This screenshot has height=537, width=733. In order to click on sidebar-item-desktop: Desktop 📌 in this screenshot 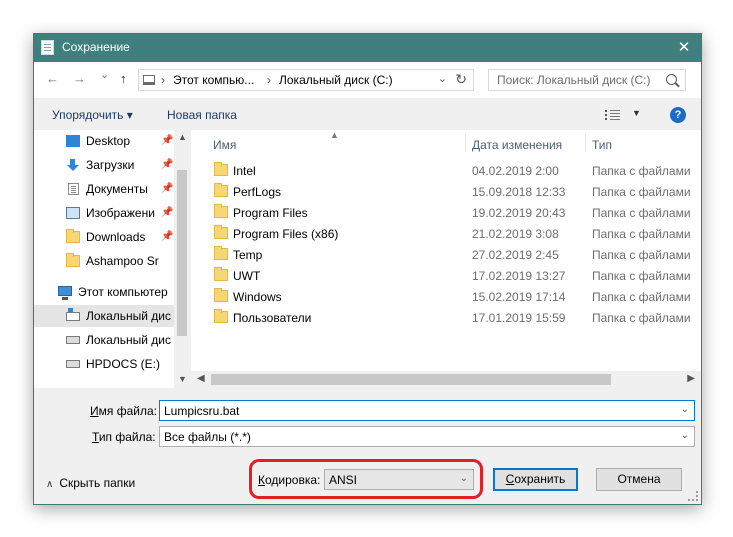, I will do `click(104, 141)`.